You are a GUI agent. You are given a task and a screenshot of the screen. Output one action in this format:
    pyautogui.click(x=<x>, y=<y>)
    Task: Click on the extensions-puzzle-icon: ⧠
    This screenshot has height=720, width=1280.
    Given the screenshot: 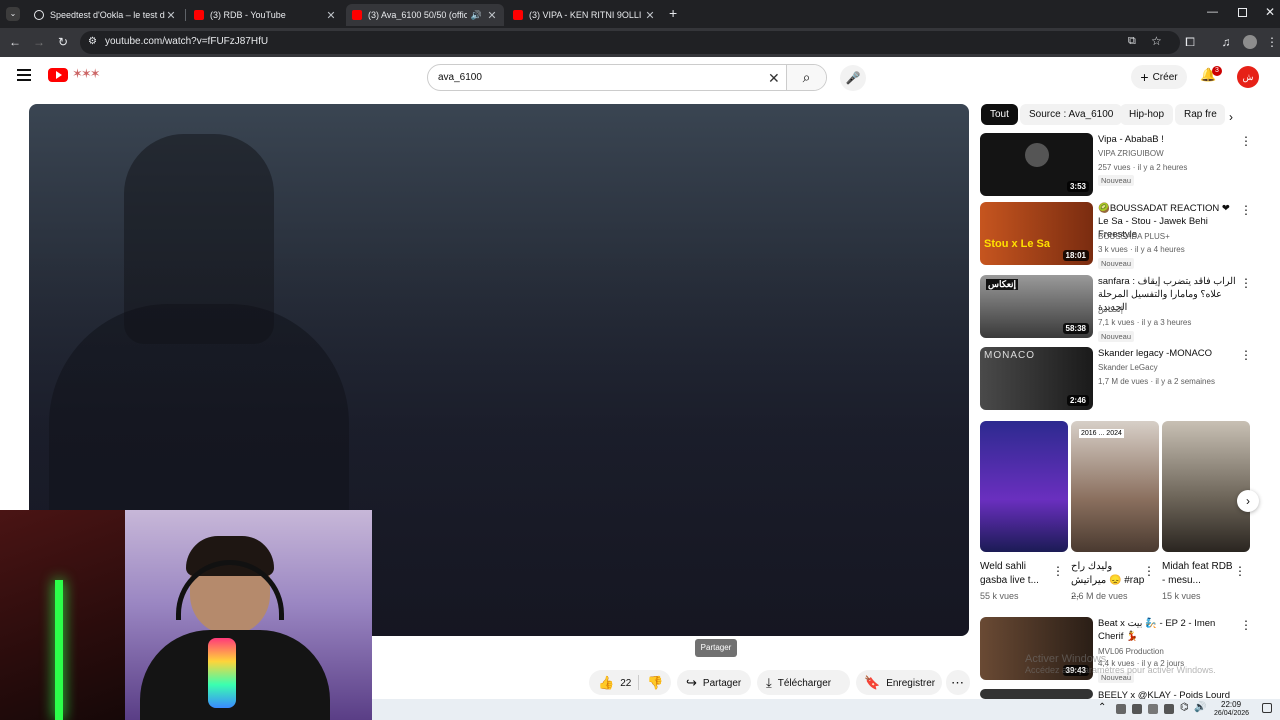 What is the action you would take?
    pyautogui.click(x=1190, y=42)
    